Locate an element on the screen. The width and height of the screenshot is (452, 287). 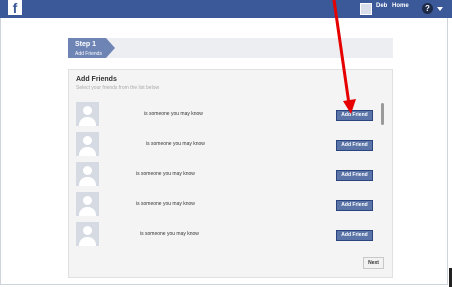
list-scrollbar is located at coordinates (382, 114).